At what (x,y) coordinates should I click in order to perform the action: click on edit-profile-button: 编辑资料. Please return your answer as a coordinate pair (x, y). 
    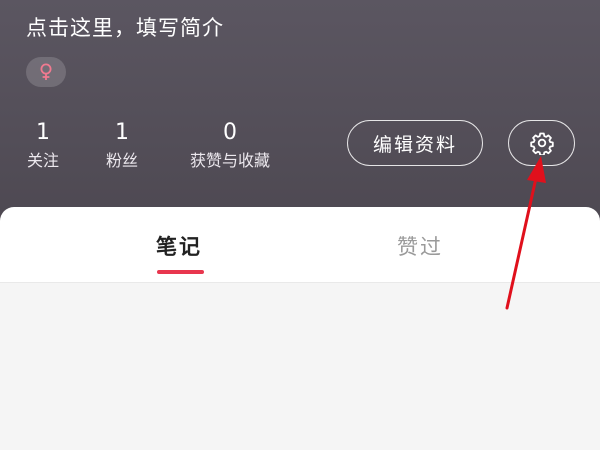
    Looking at the image, I should click on (415, 143).